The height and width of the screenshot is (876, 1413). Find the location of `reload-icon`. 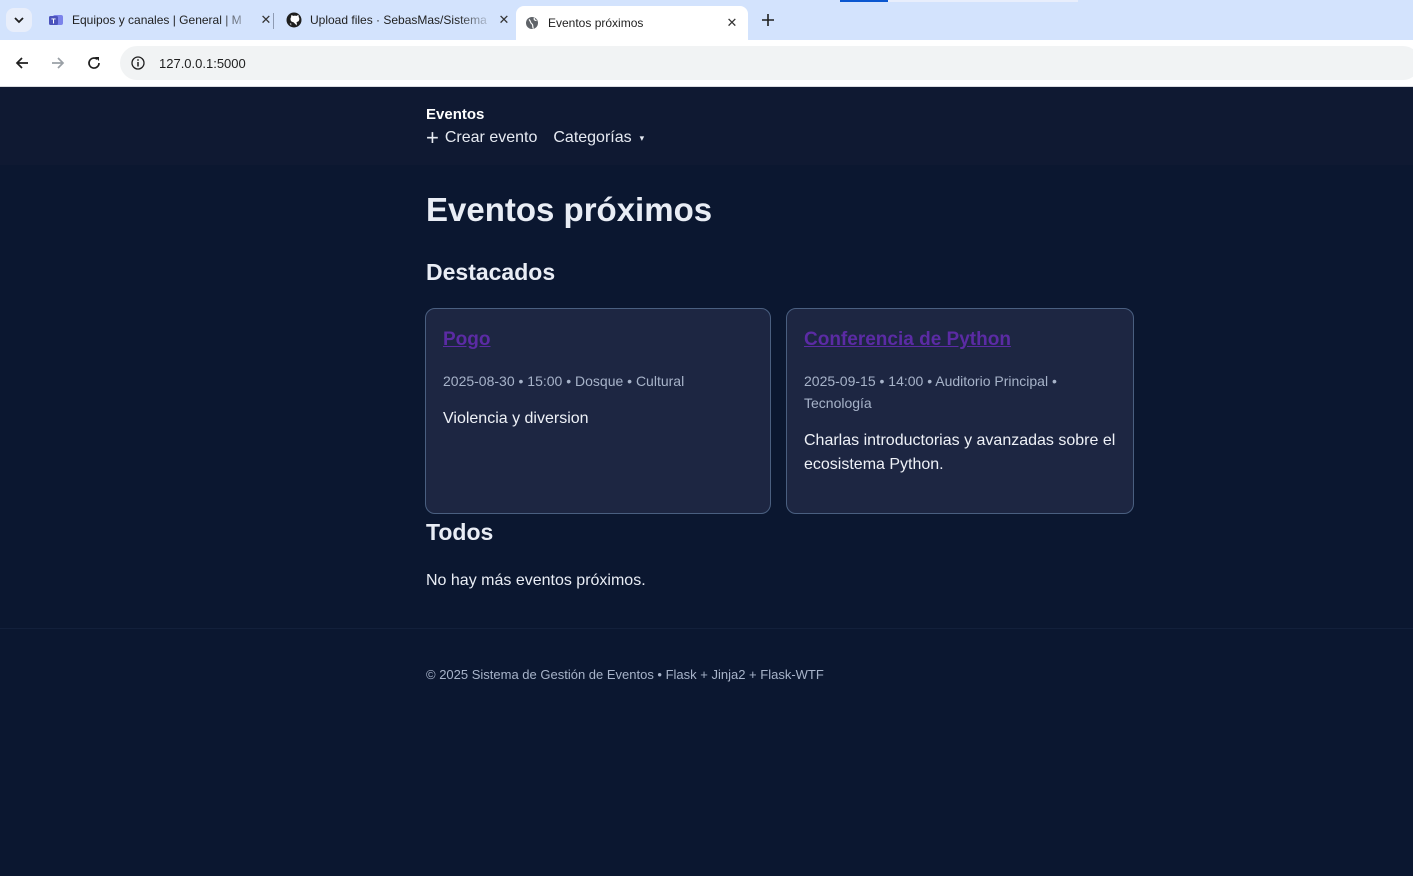

reload-icon is located at coordinates (94, 63).